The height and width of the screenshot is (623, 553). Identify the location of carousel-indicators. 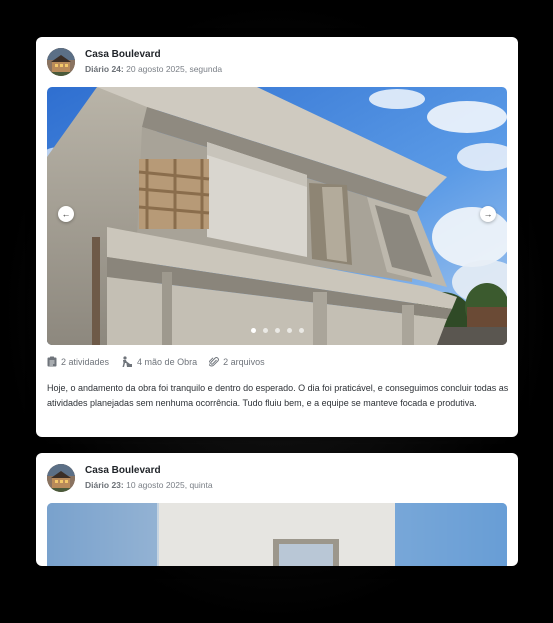
(277, 330).